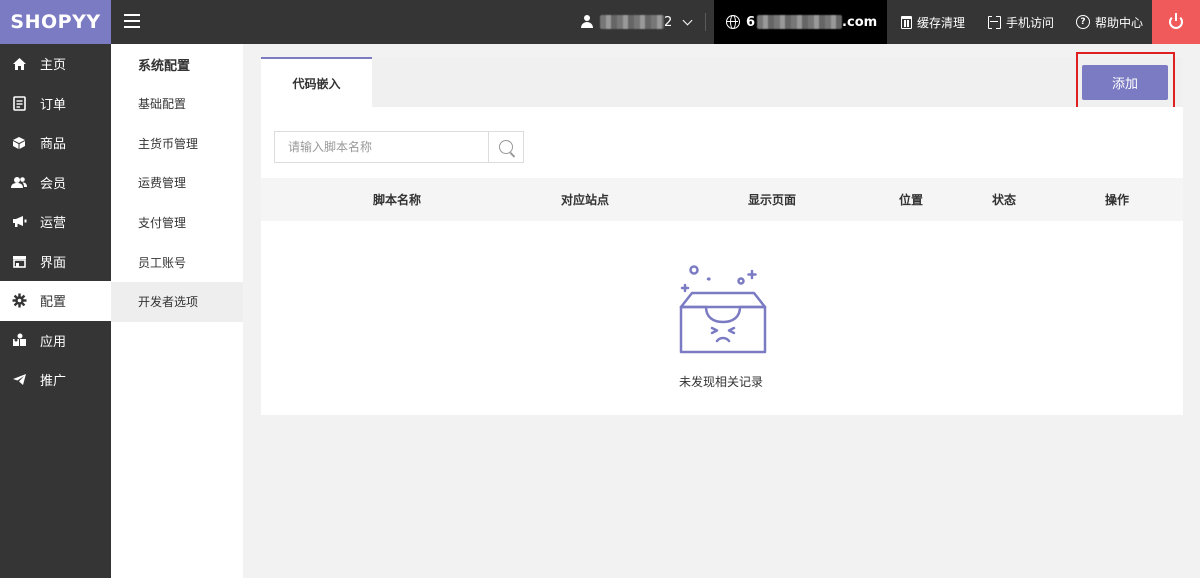 The height and width of the screenshot is (578, 1200). I want to click on tab-bar: 代码嵌入, so click(722, 82).